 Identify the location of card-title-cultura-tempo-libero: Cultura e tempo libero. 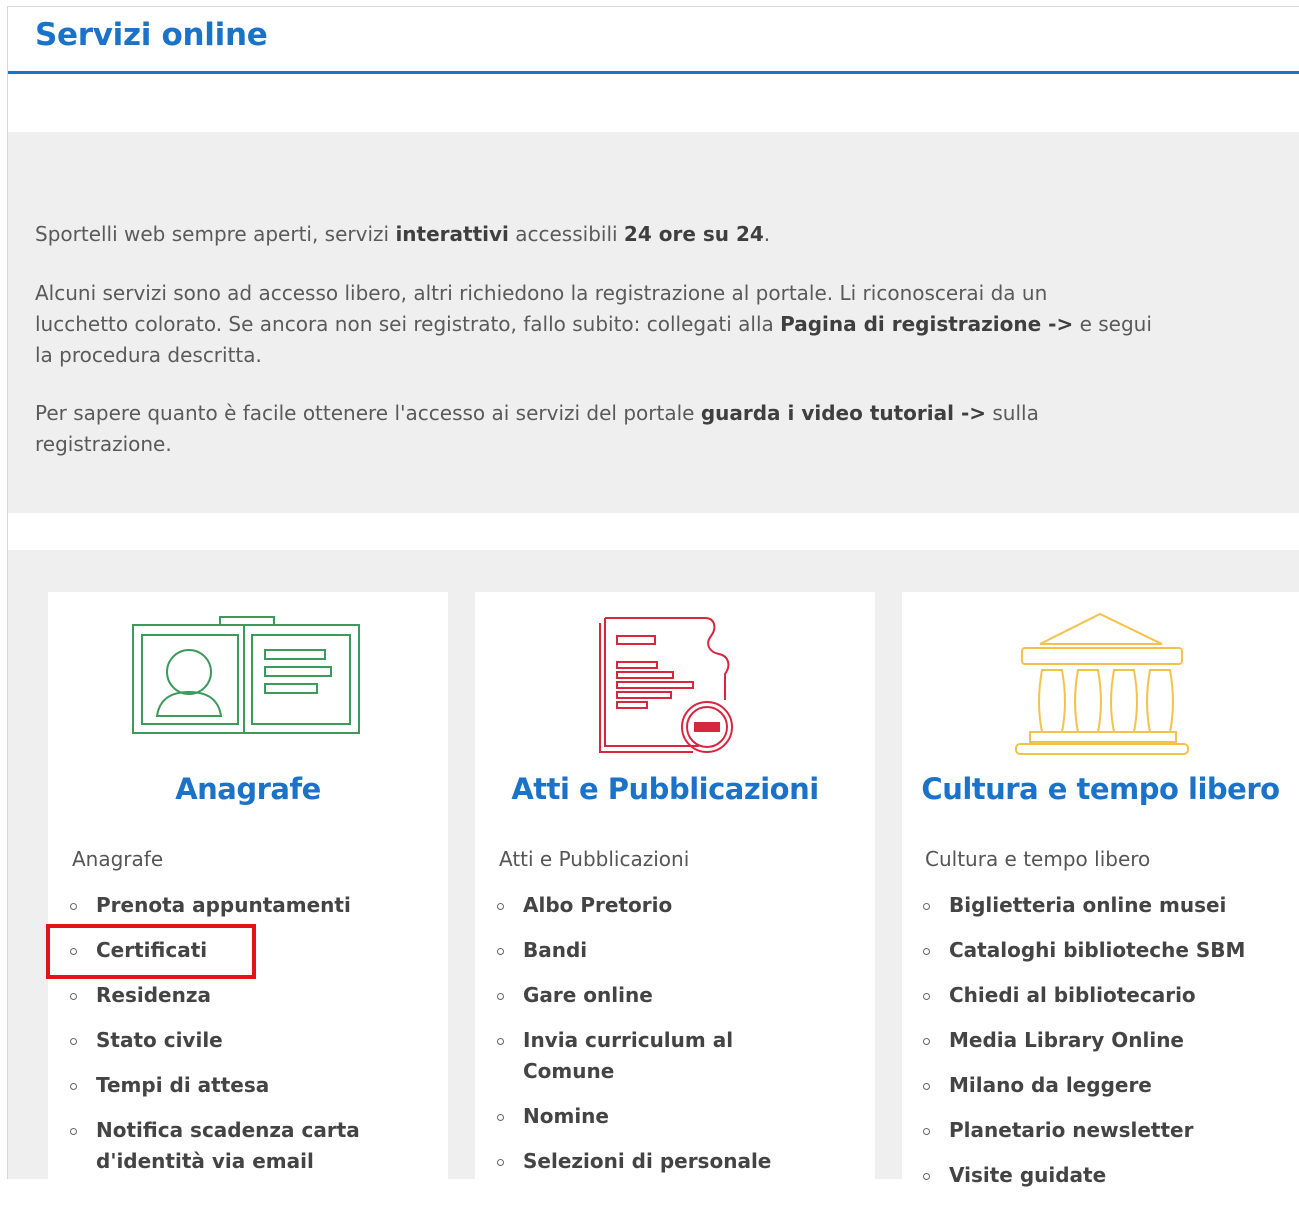
(1100, 789).